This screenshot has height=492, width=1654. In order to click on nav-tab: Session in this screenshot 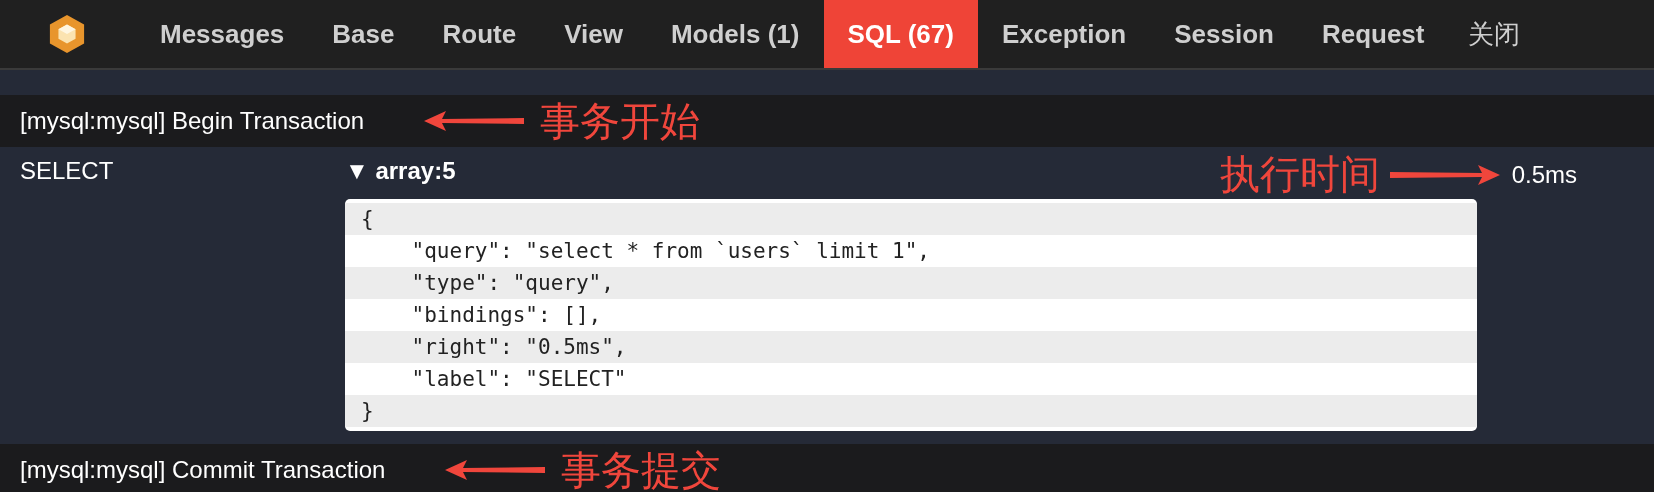, I will do `click(1224, 34)`.